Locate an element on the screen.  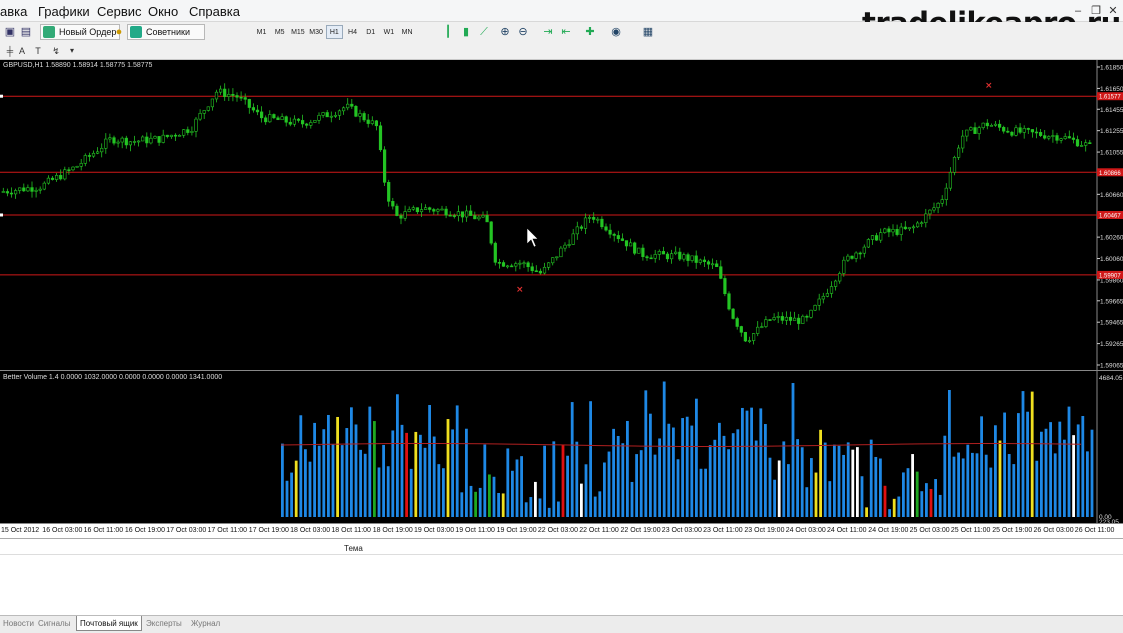
terminal-tab-2: Почтовый ящик is located at coordinates (109, 623).